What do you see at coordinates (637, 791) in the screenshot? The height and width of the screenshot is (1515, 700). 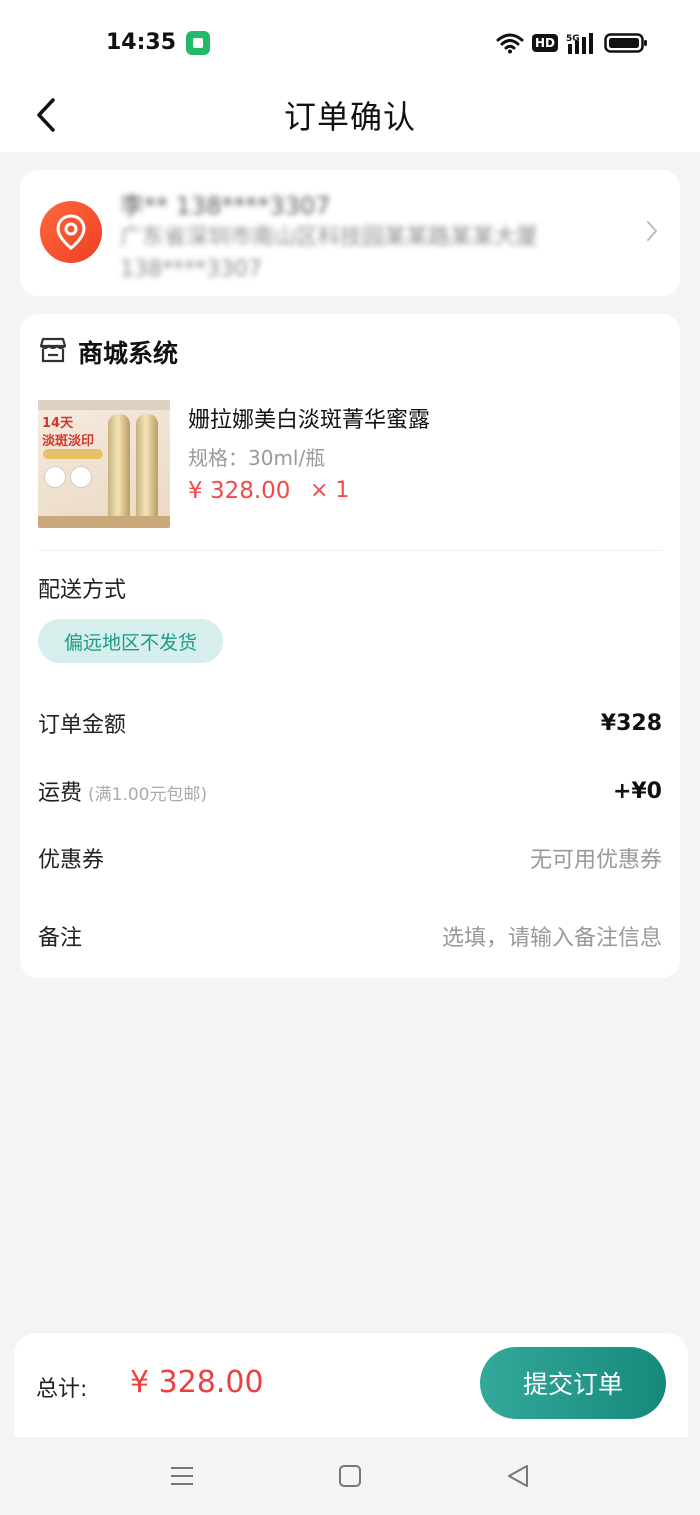 I see `shipping-value: +¥0` at bounding box center [637, 791].